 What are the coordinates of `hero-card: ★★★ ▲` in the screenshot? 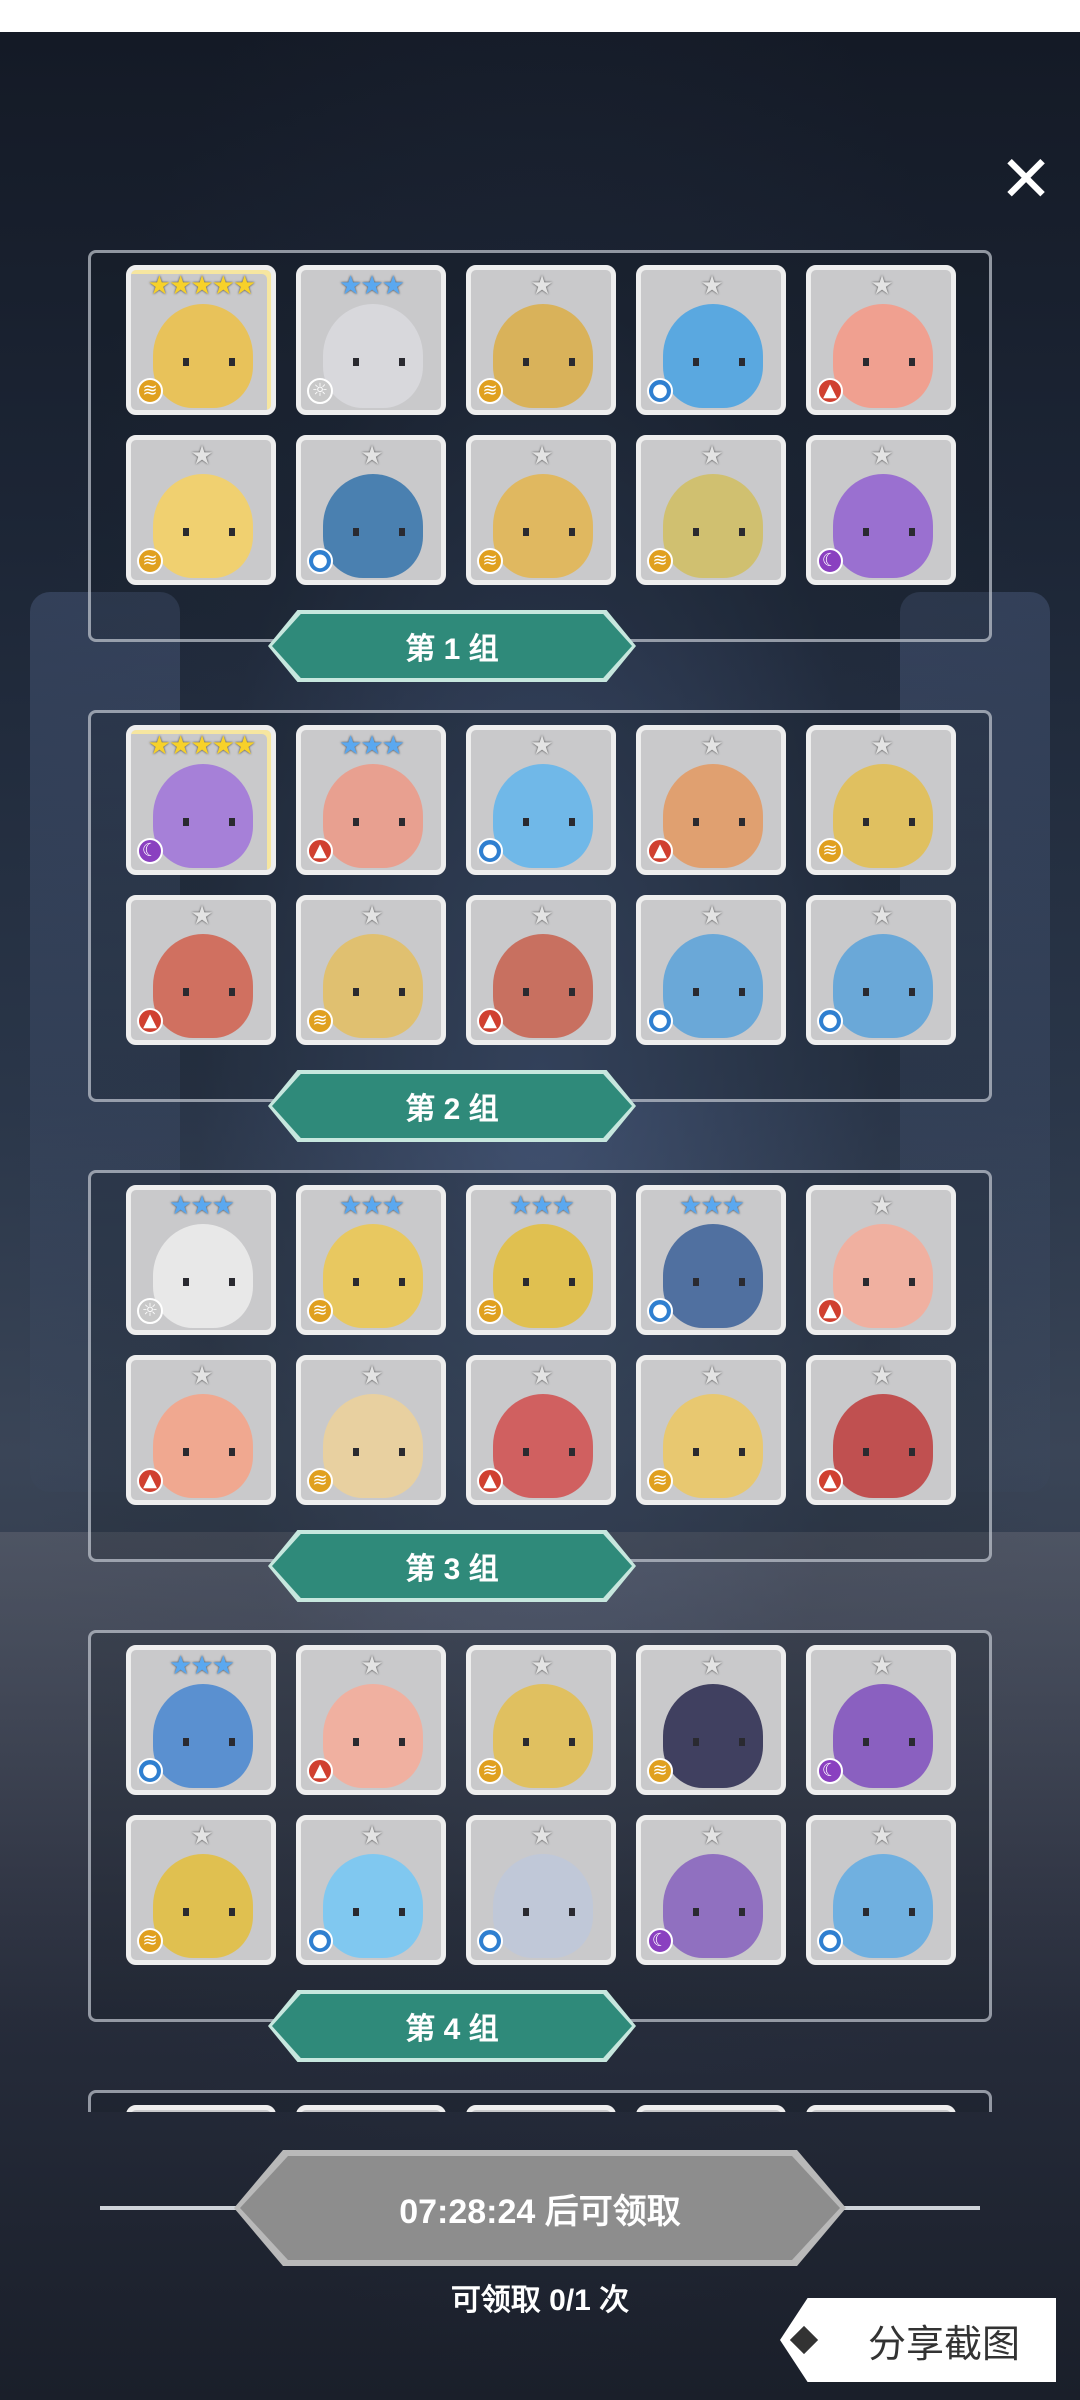 It's located at (371, 800).